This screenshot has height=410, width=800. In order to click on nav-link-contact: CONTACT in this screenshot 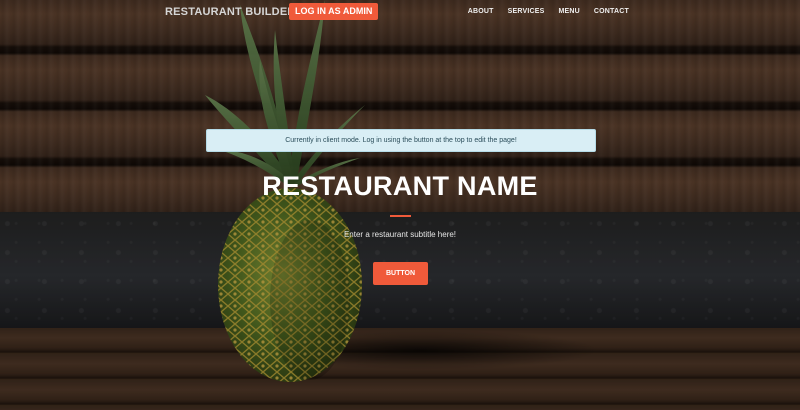, I will do `click(611, 11)`.